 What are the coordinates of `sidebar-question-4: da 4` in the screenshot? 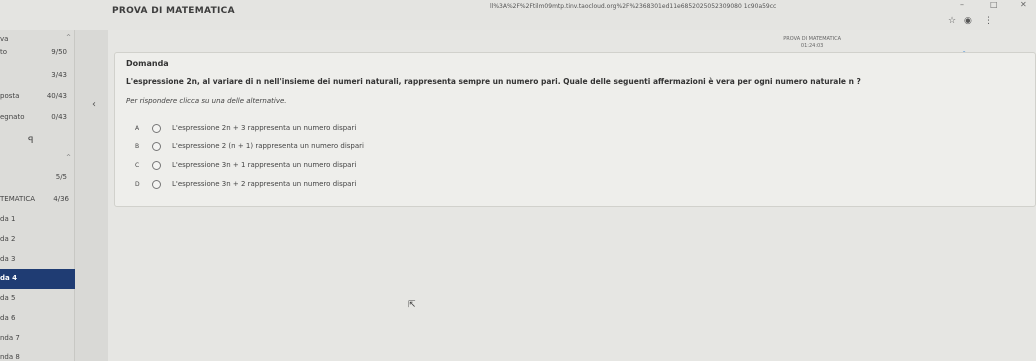 It's located at (37, 279).